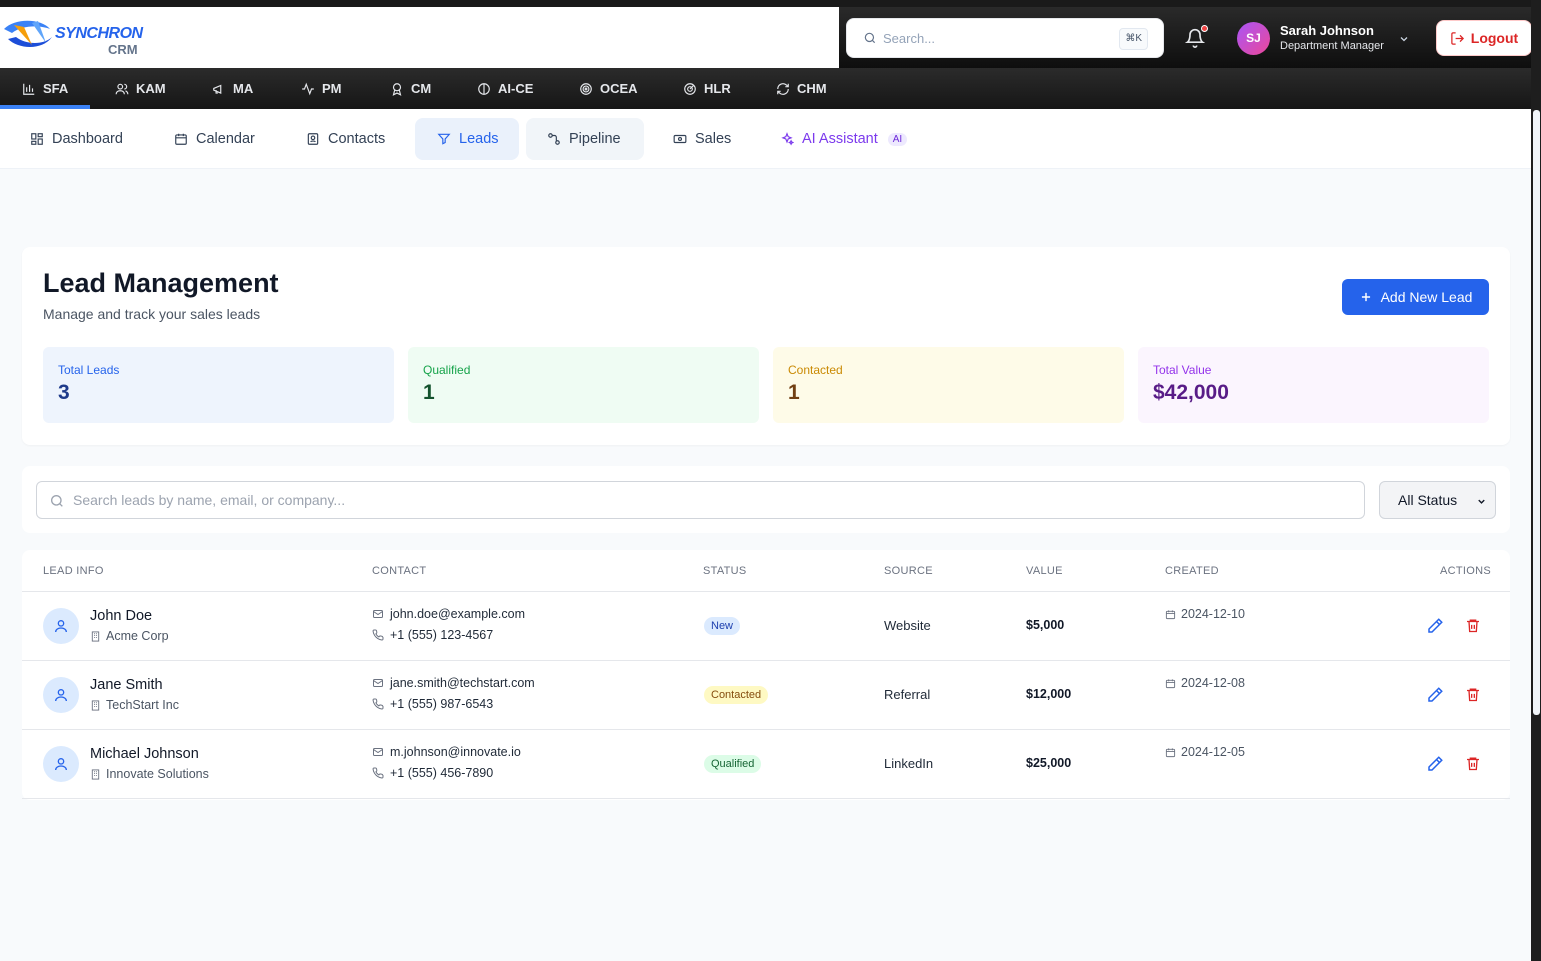 This screenshot has height=961, width=1541. I want to click on module-tab-chm: CHM, so click(801, 88).